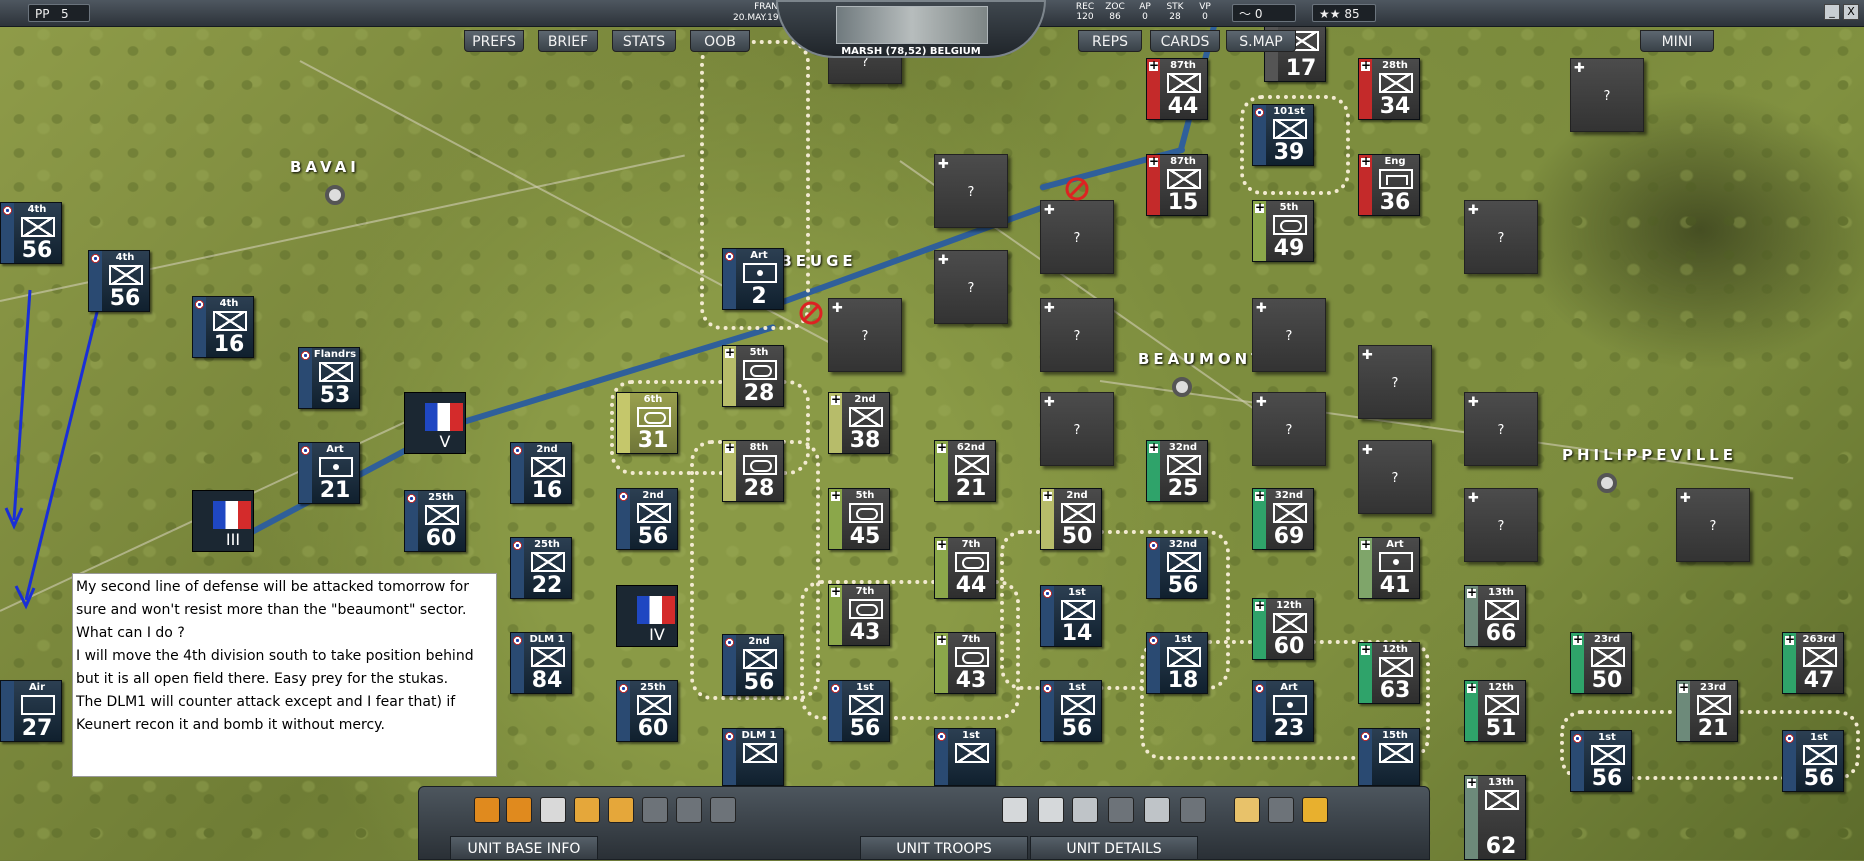 This screenshot has height=861, width=1864. I want to click on unit-french: 32nd 56, so click(1177, 568).